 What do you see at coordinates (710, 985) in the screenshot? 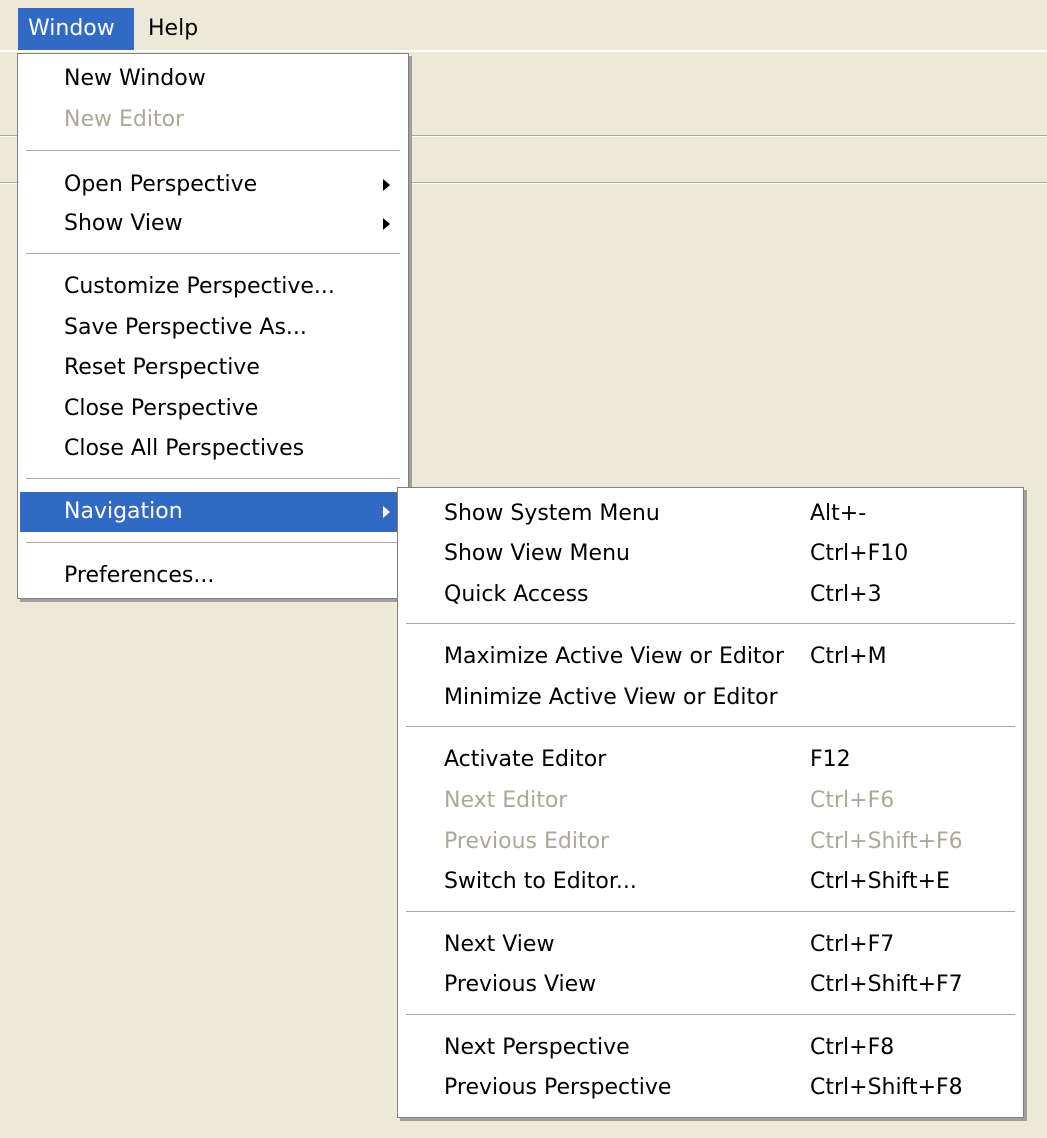
I see `menu-item-previous-view: Previous View Ctrl+Shift+F7` at bounding box center [710, 985].